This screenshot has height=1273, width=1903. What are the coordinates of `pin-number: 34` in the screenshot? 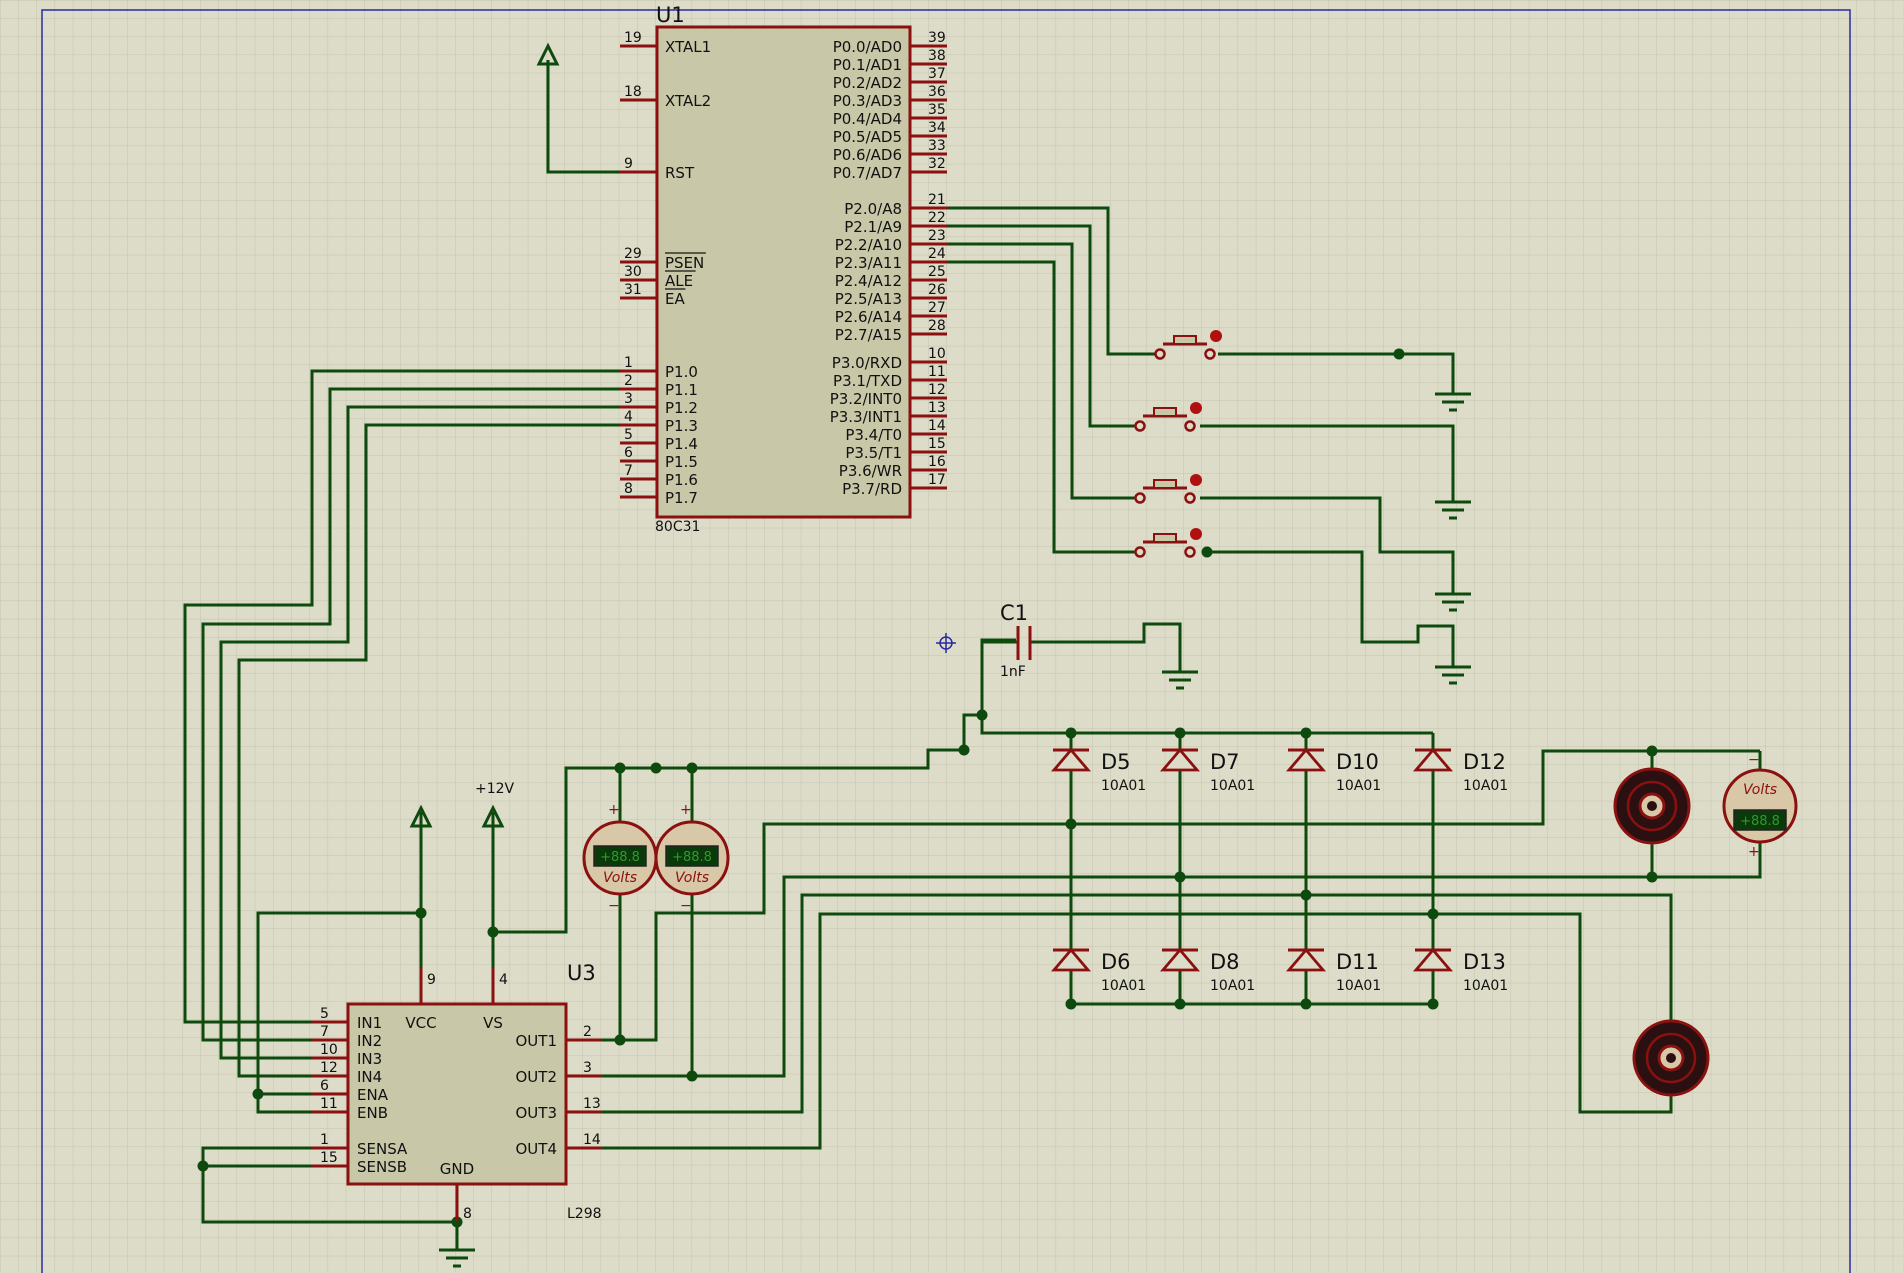 It's located at (937, 128).